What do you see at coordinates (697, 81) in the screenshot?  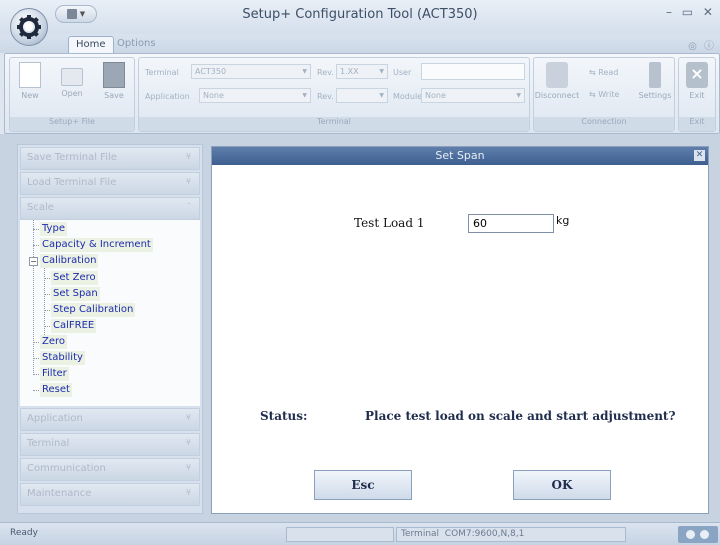 I see `exit-button: × Exit` at bounding box center [697, 81].